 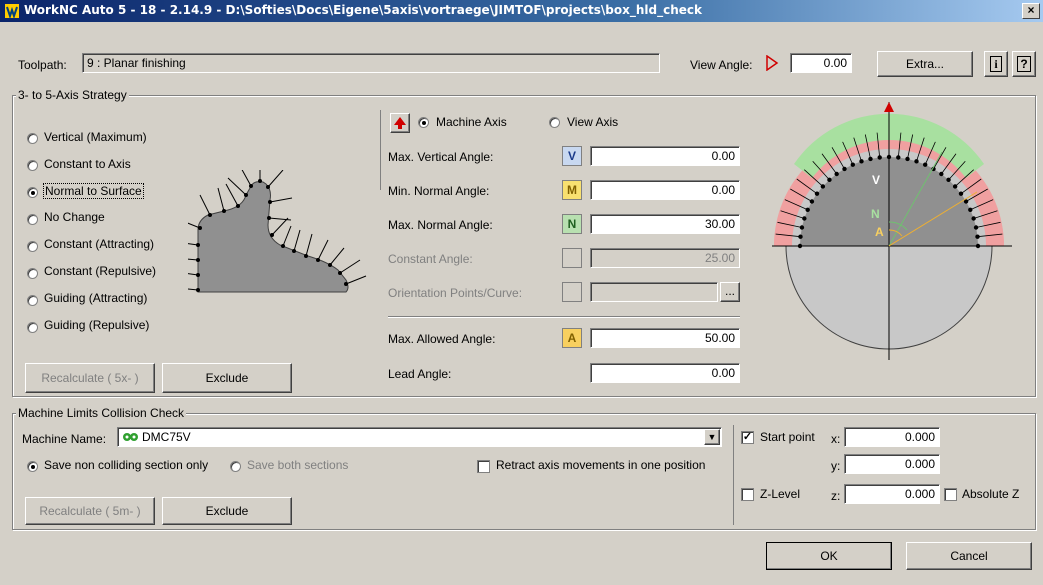 I want to click on radio-constant-to-axis, so click(x=32, y=165).